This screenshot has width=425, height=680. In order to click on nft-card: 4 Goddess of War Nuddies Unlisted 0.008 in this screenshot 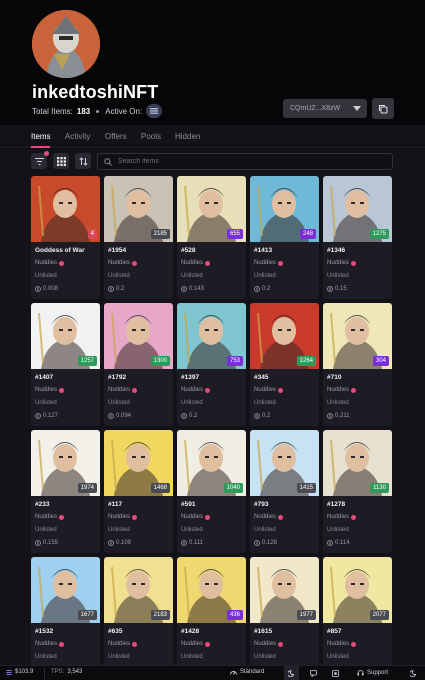, I will do `click(65, 237)`.